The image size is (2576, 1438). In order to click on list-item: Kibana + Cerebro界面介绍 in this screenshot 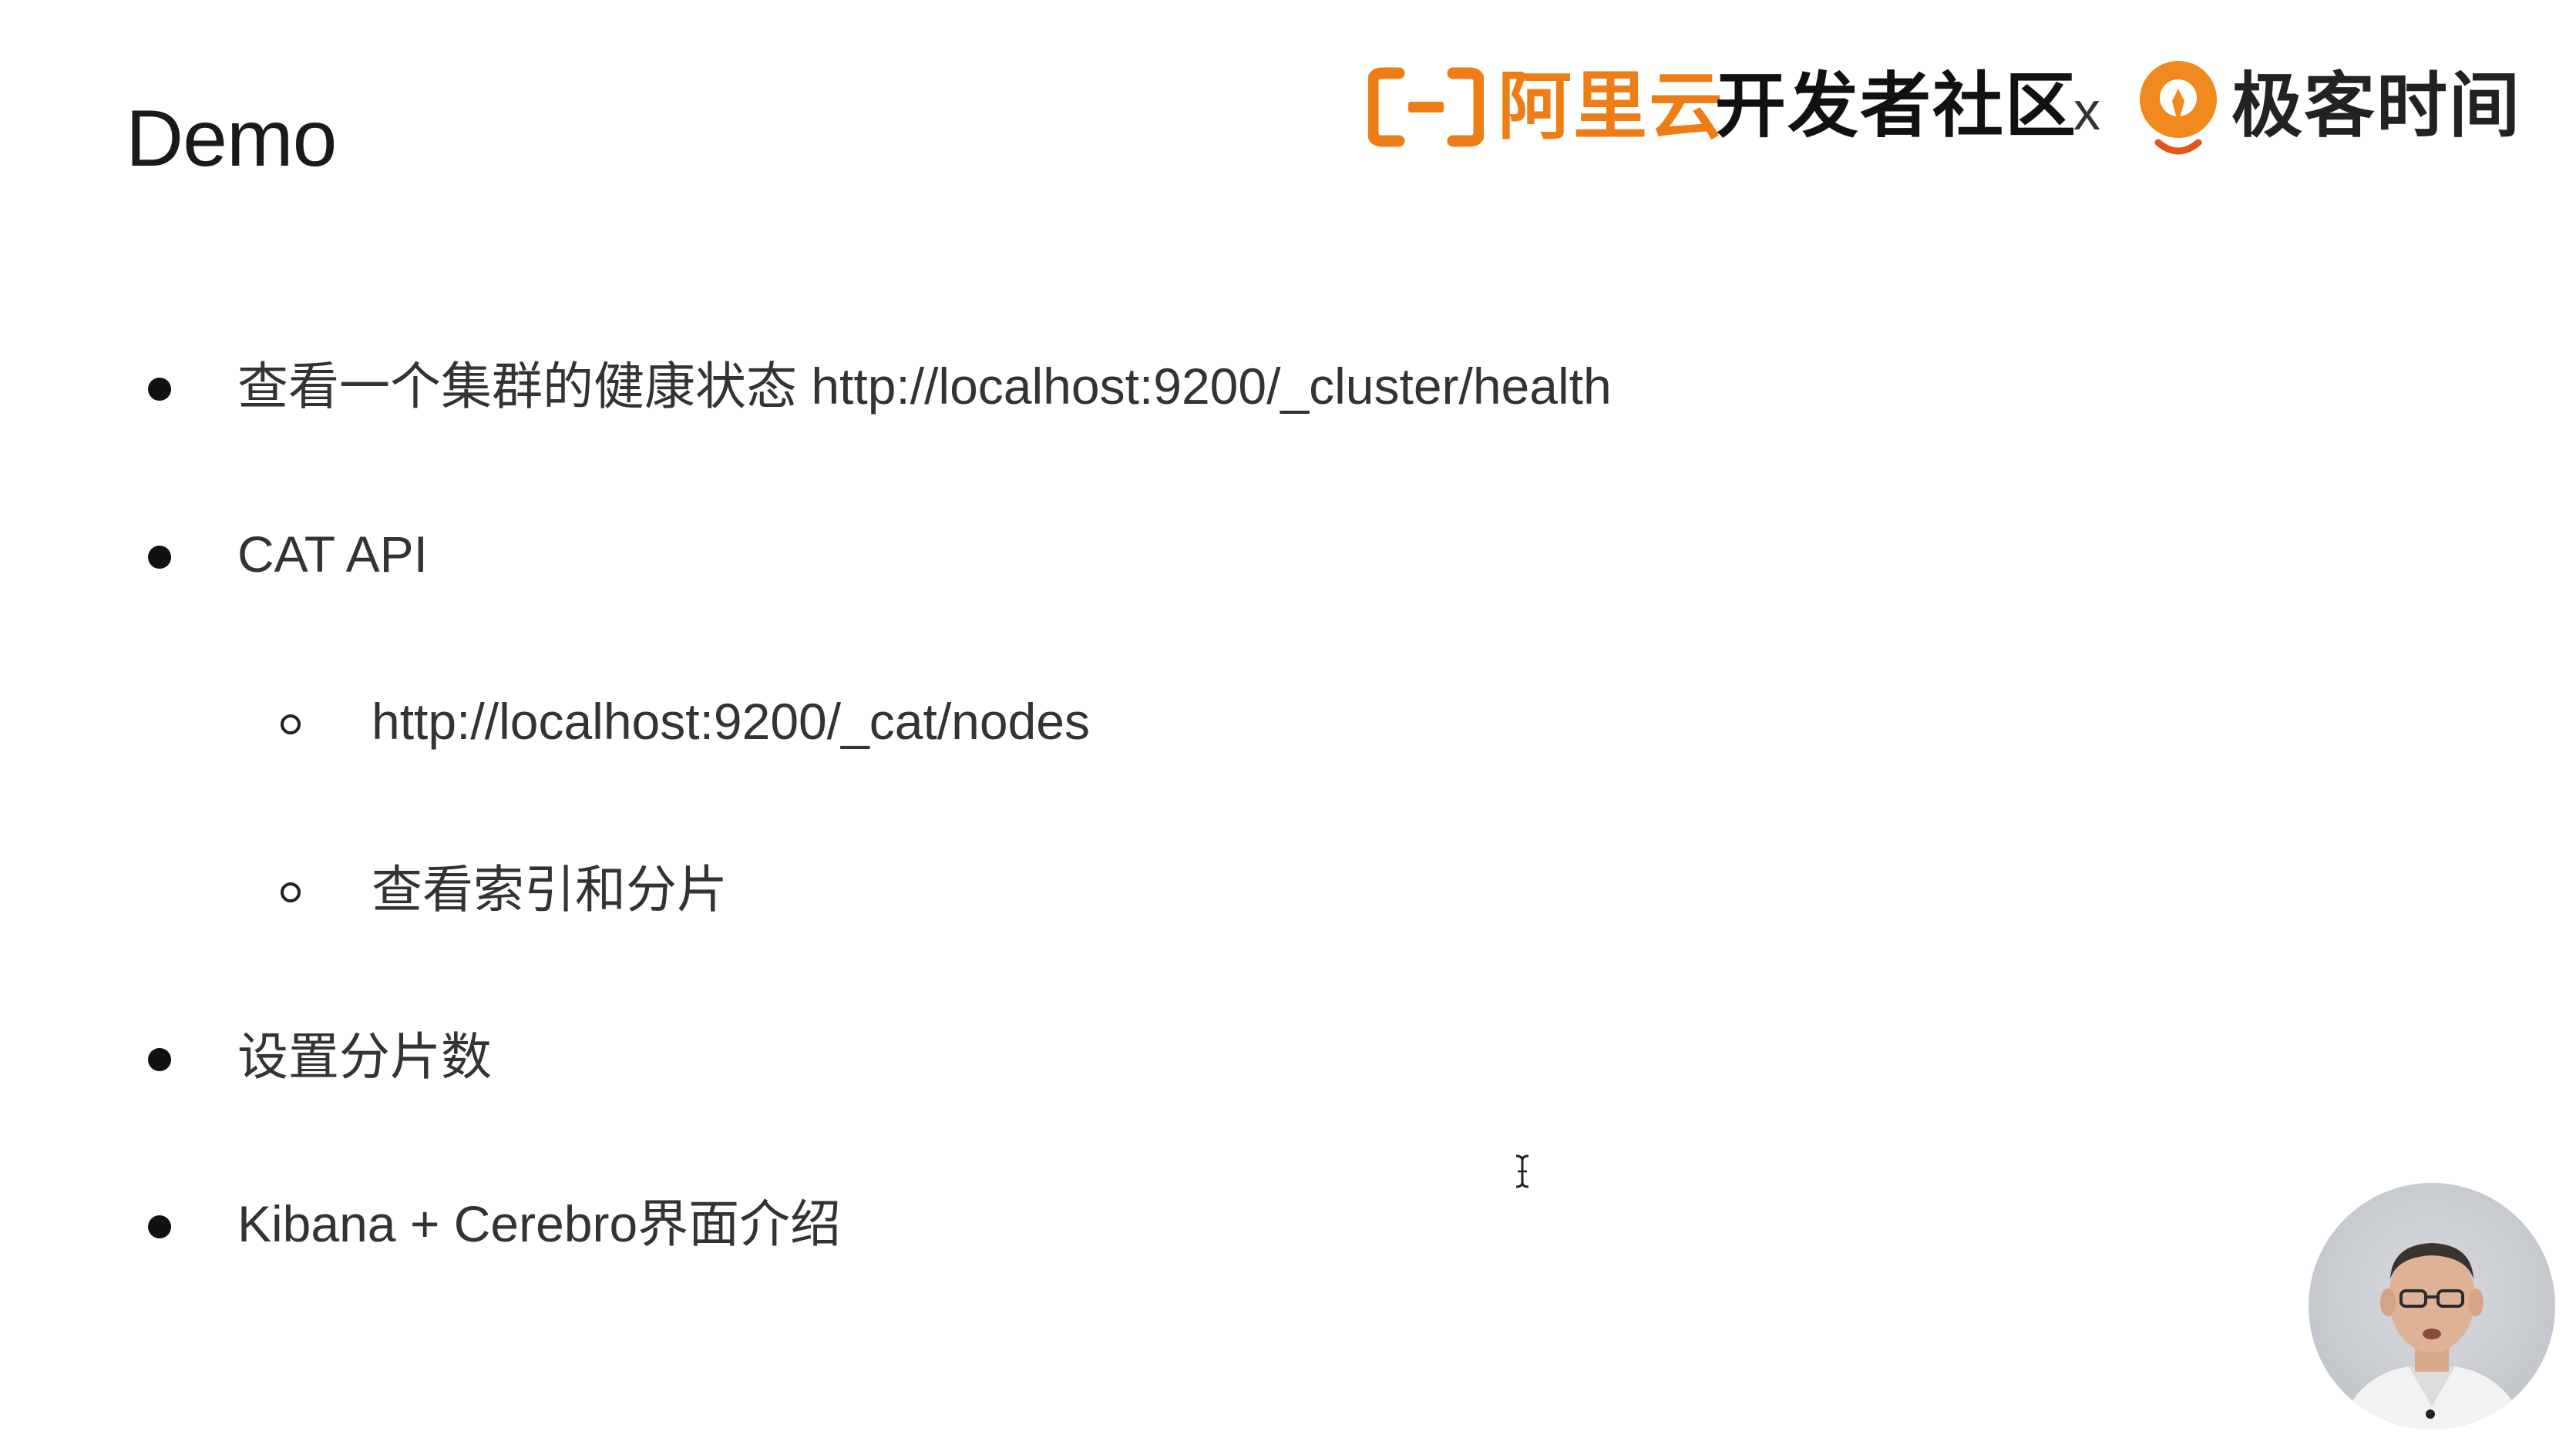, I will do `click(925, 1227)`.